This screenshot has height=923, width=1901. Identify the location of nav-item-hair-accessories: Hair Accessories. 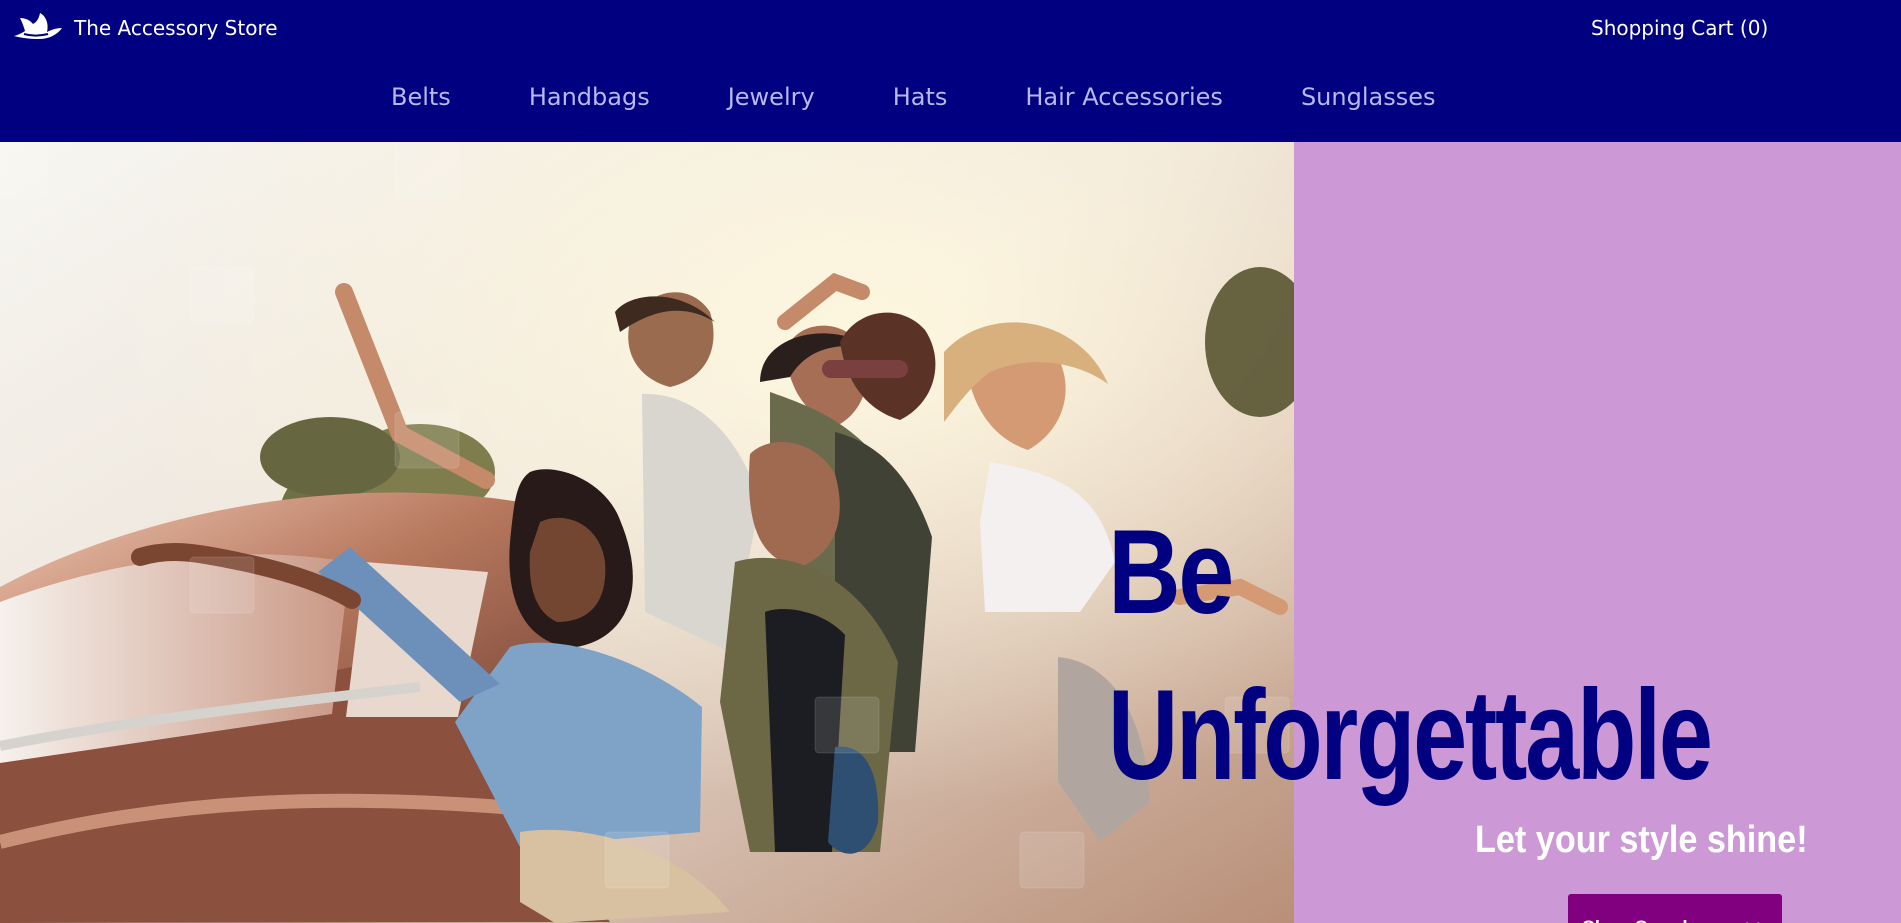
(1124, 97).